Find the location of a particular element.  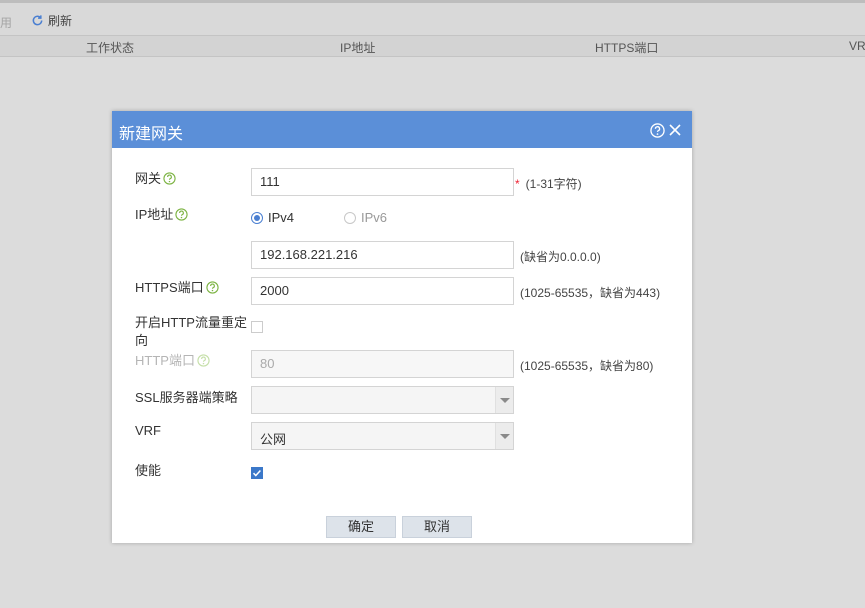

refresh-icon is located at coordinates (37, 20).